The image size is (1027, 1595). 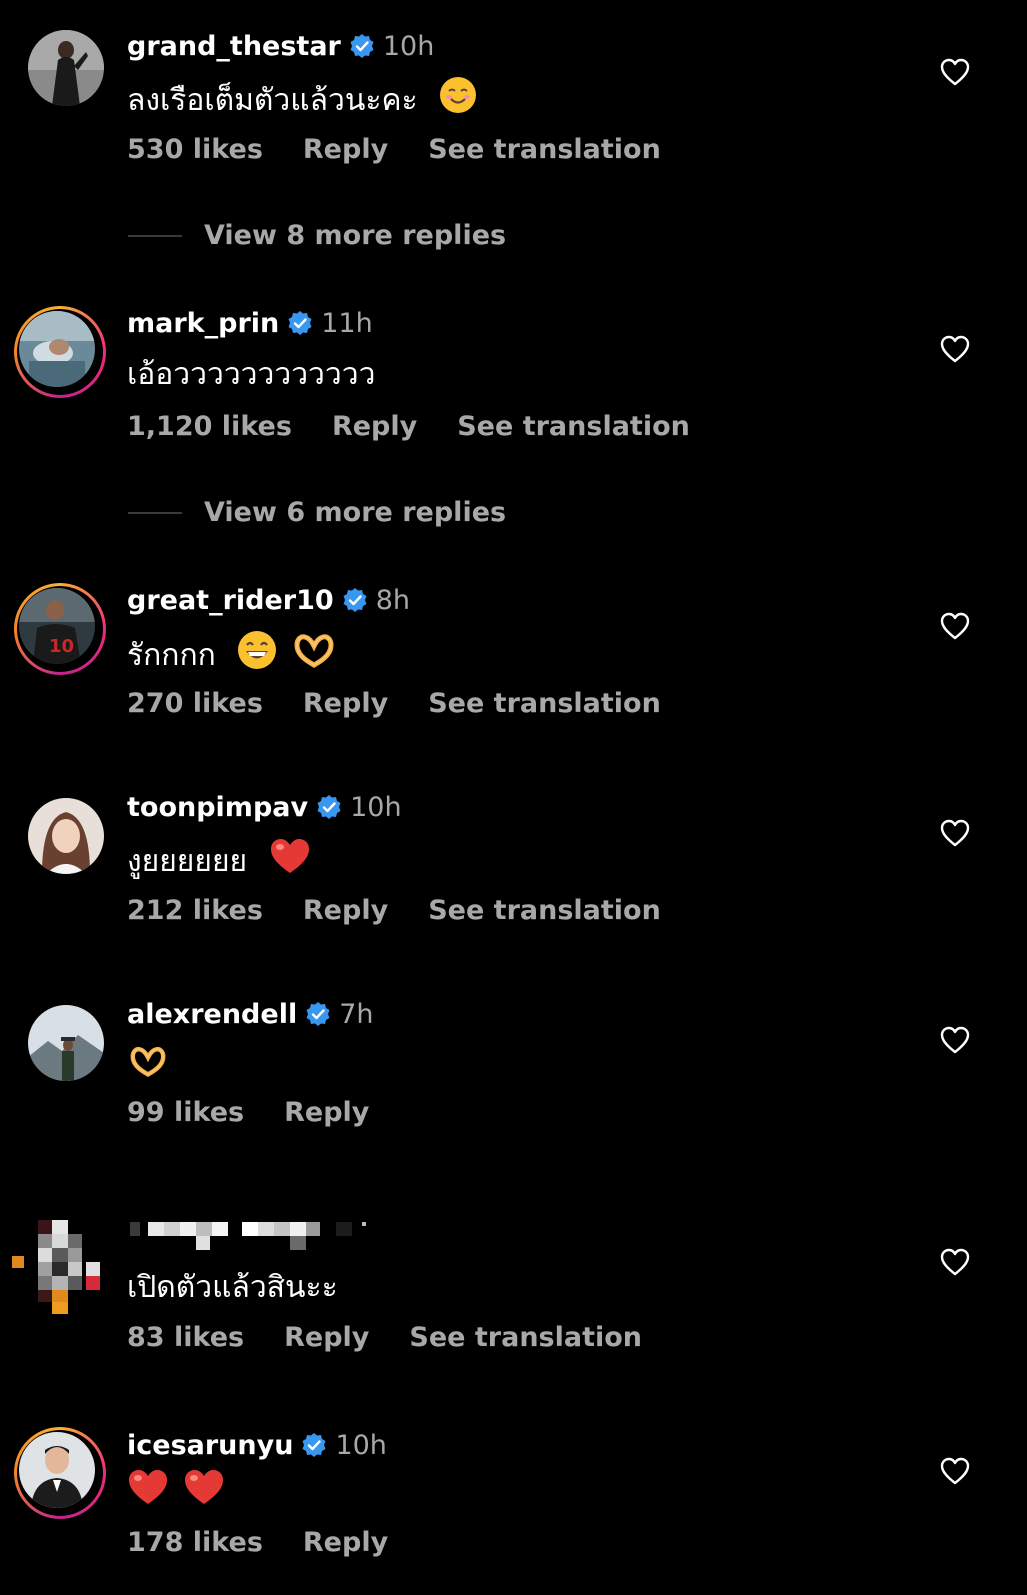 I want to click on username: mark_prin, so click(x=203, y=323).